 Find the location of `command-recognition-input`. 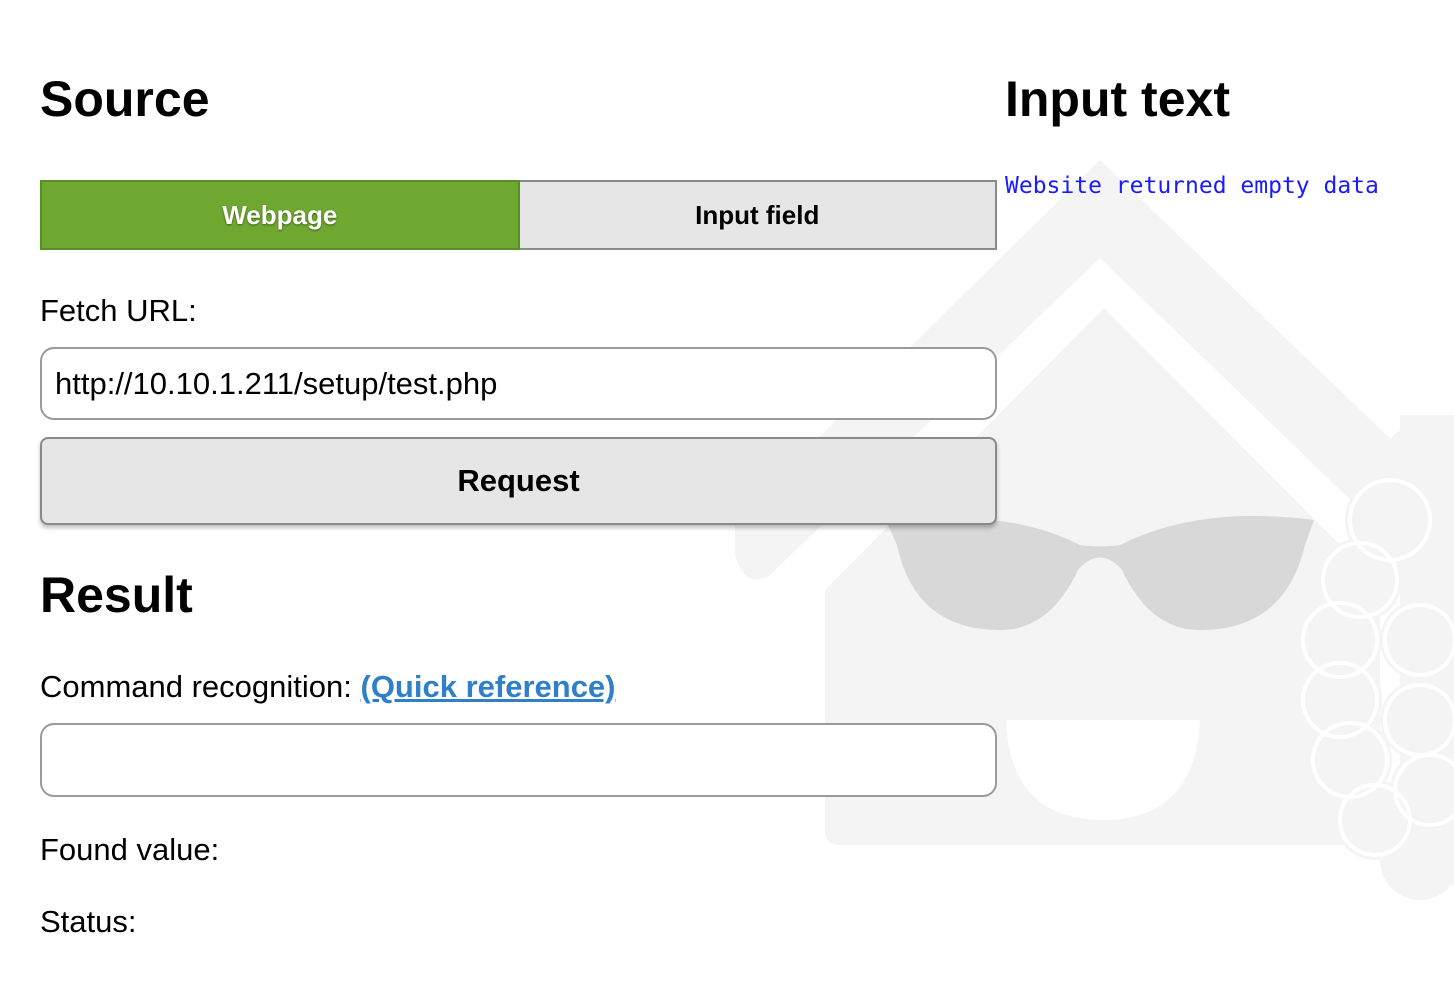

command-recognition-input is located at coordinates (518, 760).